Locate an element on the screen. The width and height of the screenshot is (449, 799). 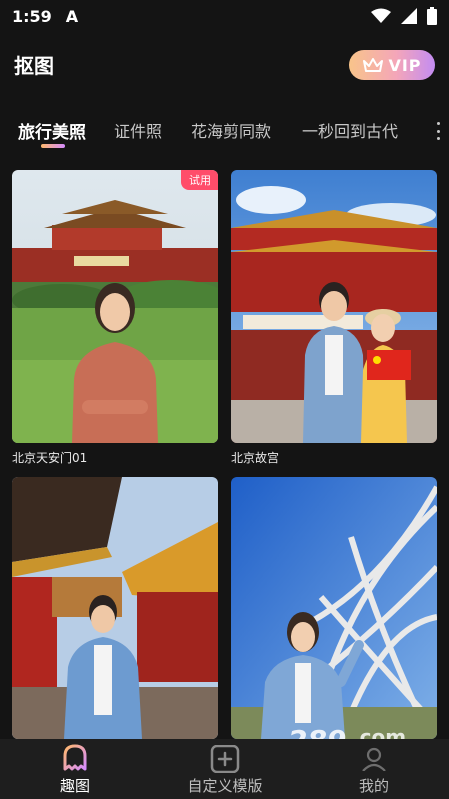
nav-label: 我的 is located at coordinates (373, 786).